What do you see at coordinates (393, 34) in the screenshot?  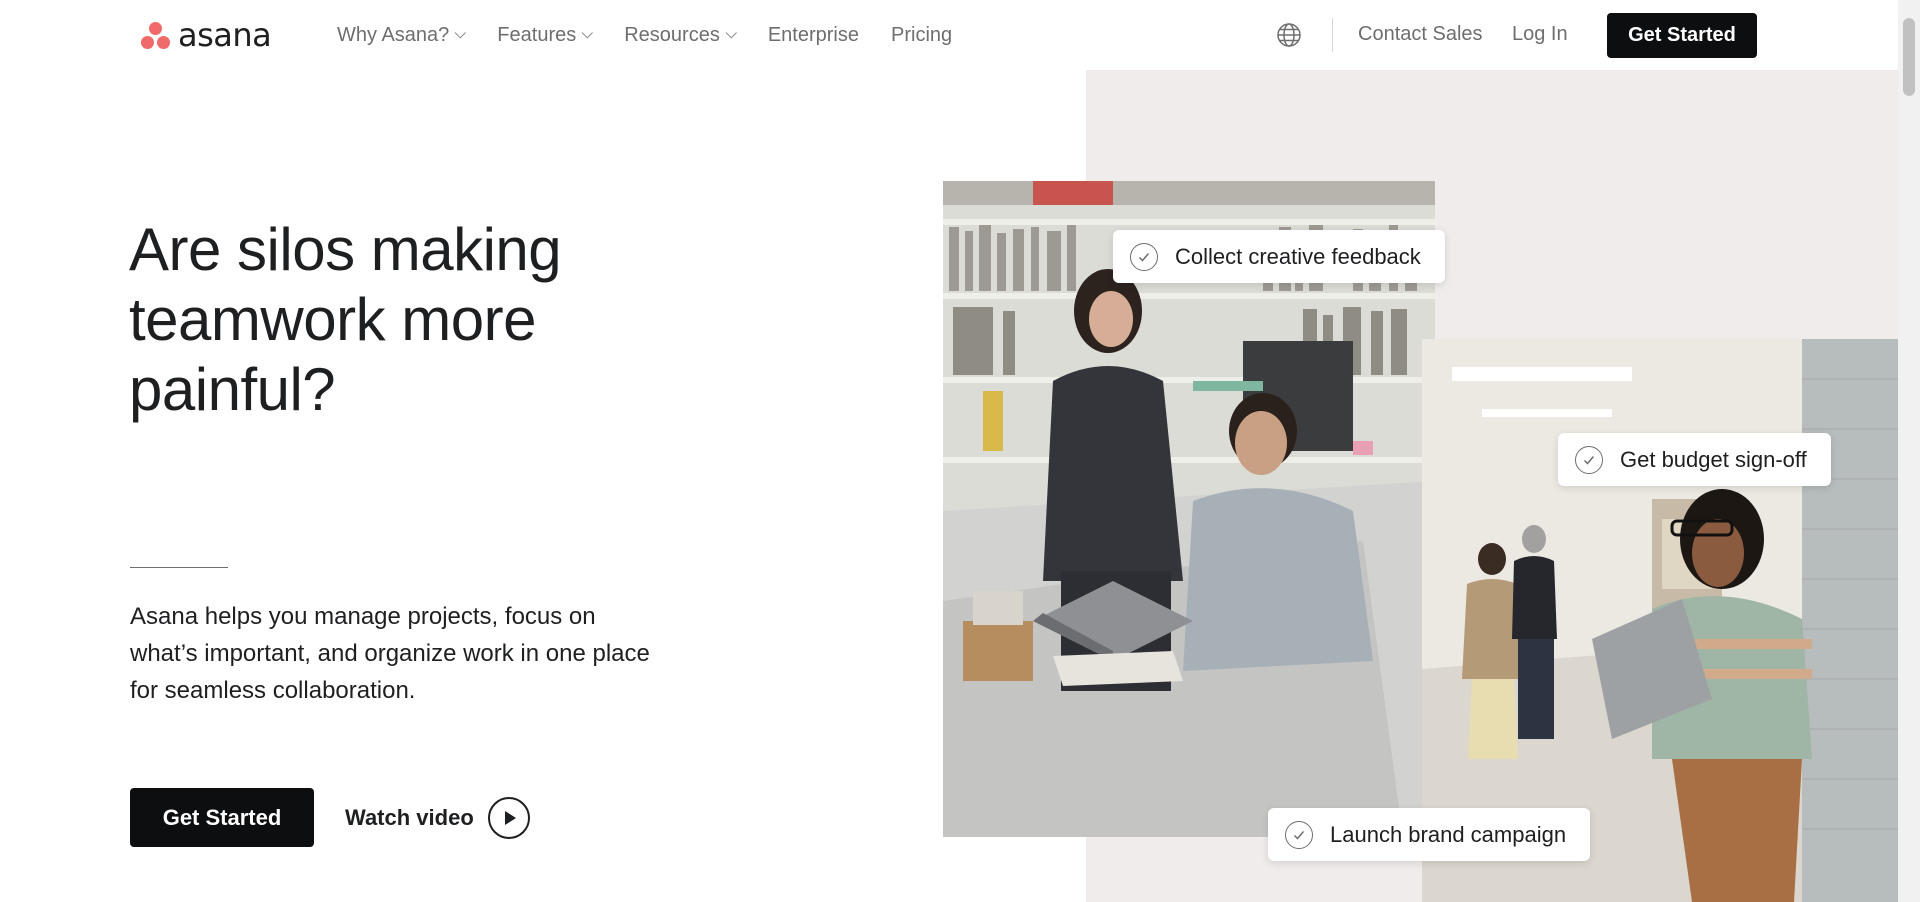 I see `nav-why-asana-label: Why Asana?` at bounding box center [393, 34].